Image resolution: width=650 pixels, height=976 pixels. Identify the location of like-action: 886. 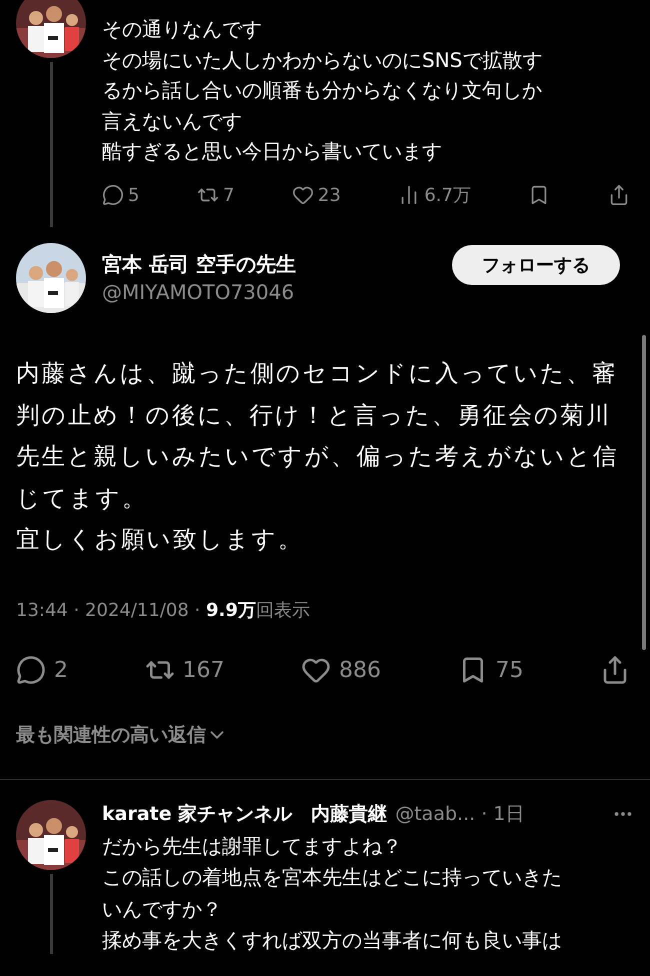
(341, 670).